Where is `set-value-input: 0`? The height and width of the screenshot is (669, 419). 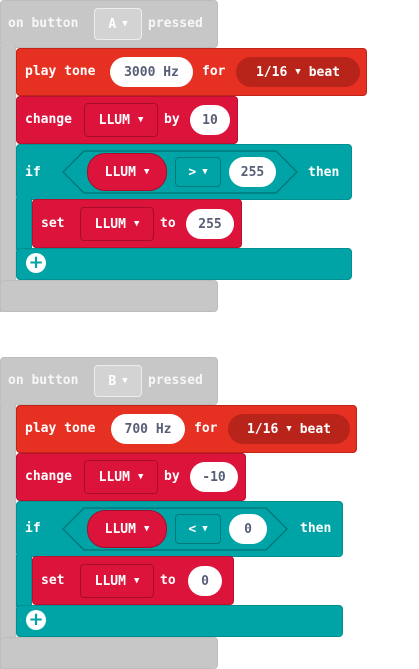 set-value-input: 0 is located at coordinates (205, 581).